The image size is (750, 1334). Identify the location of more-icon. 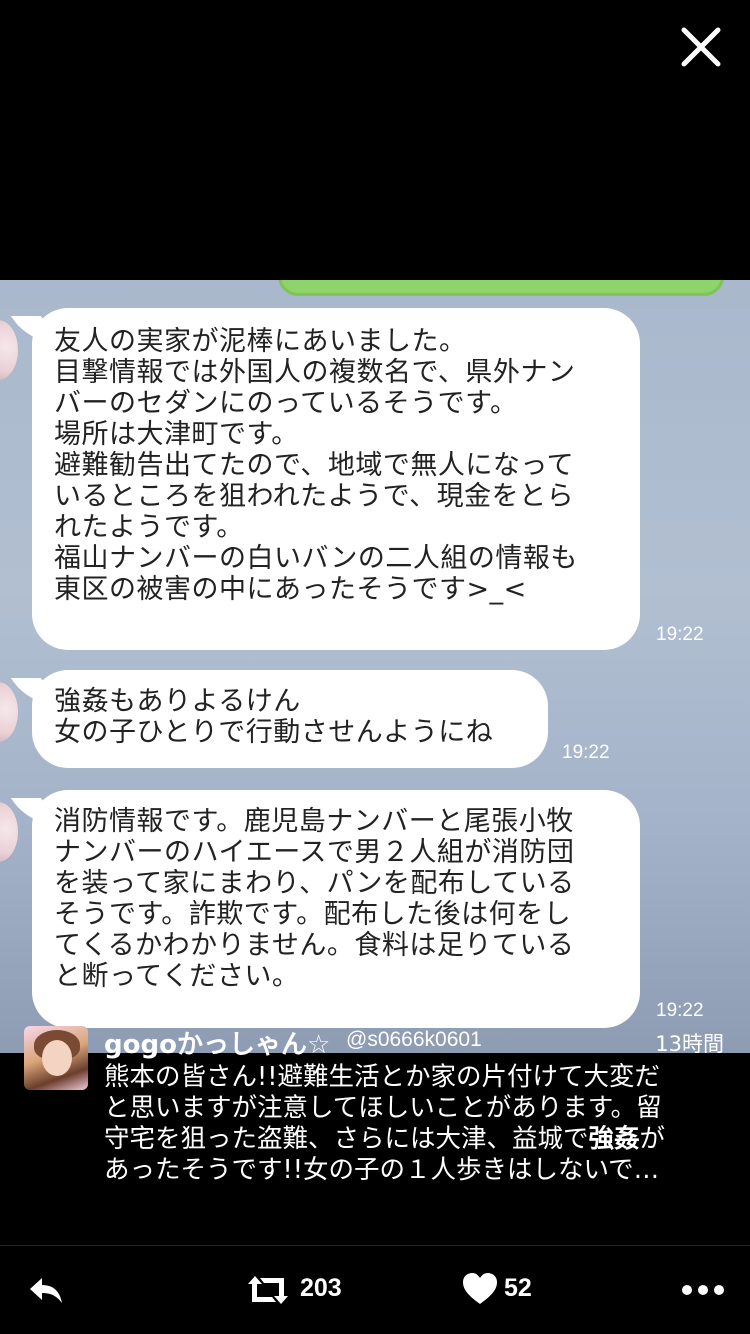
(703, 1290).